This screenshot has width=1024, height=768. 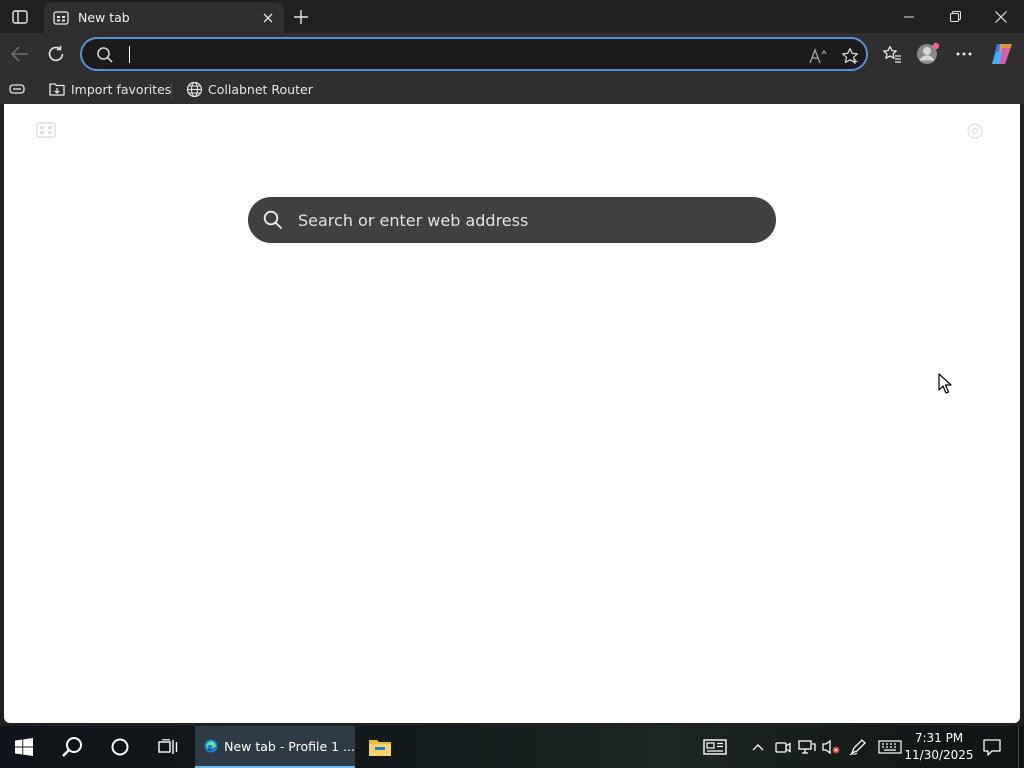 I want to click on favorites-bar-menu-button, so click(x=19, y=89).